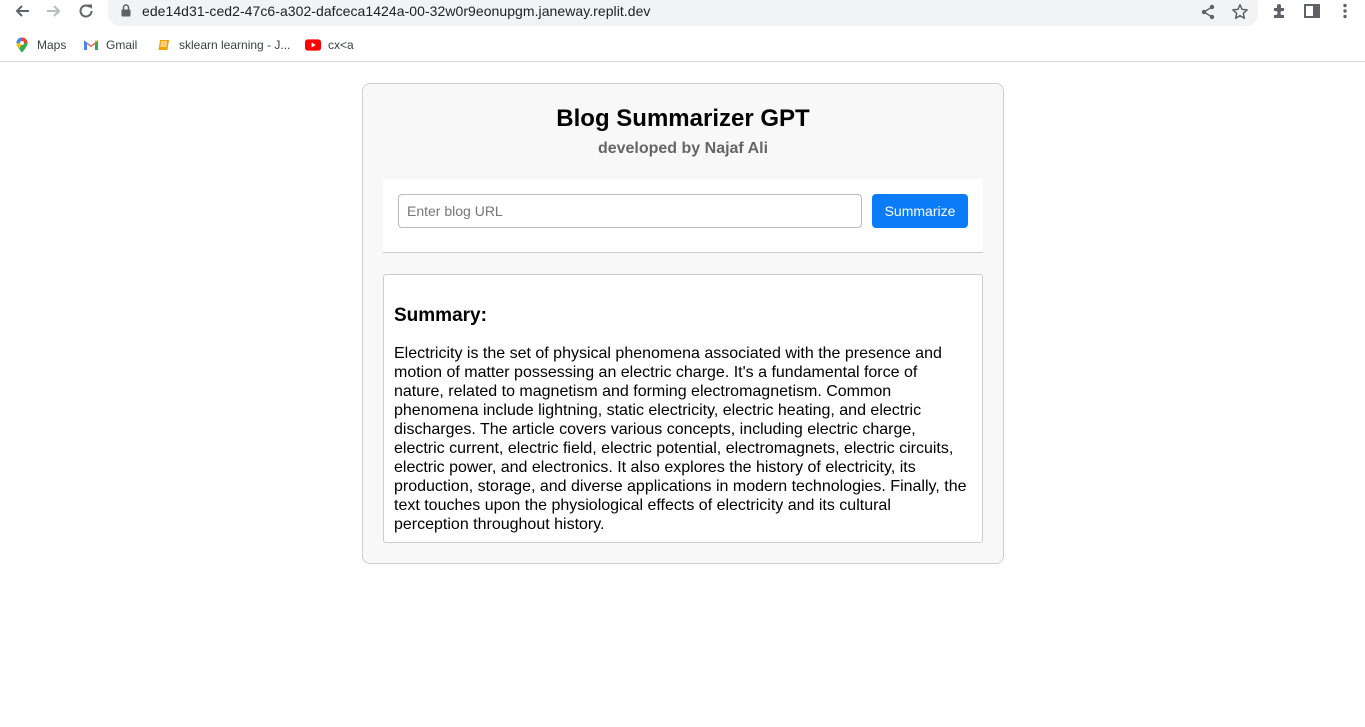  I want to click on back-button, so click(22, 11).